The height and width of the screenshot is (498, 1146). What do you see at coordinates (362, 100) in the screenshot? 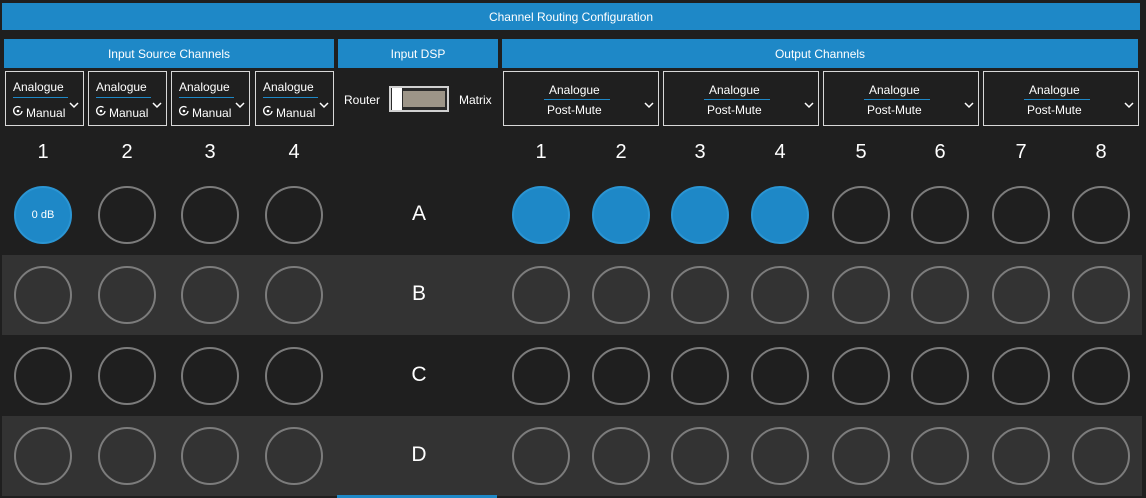
I see `dsp-router-label: Router` at bounding box center [362, 100].